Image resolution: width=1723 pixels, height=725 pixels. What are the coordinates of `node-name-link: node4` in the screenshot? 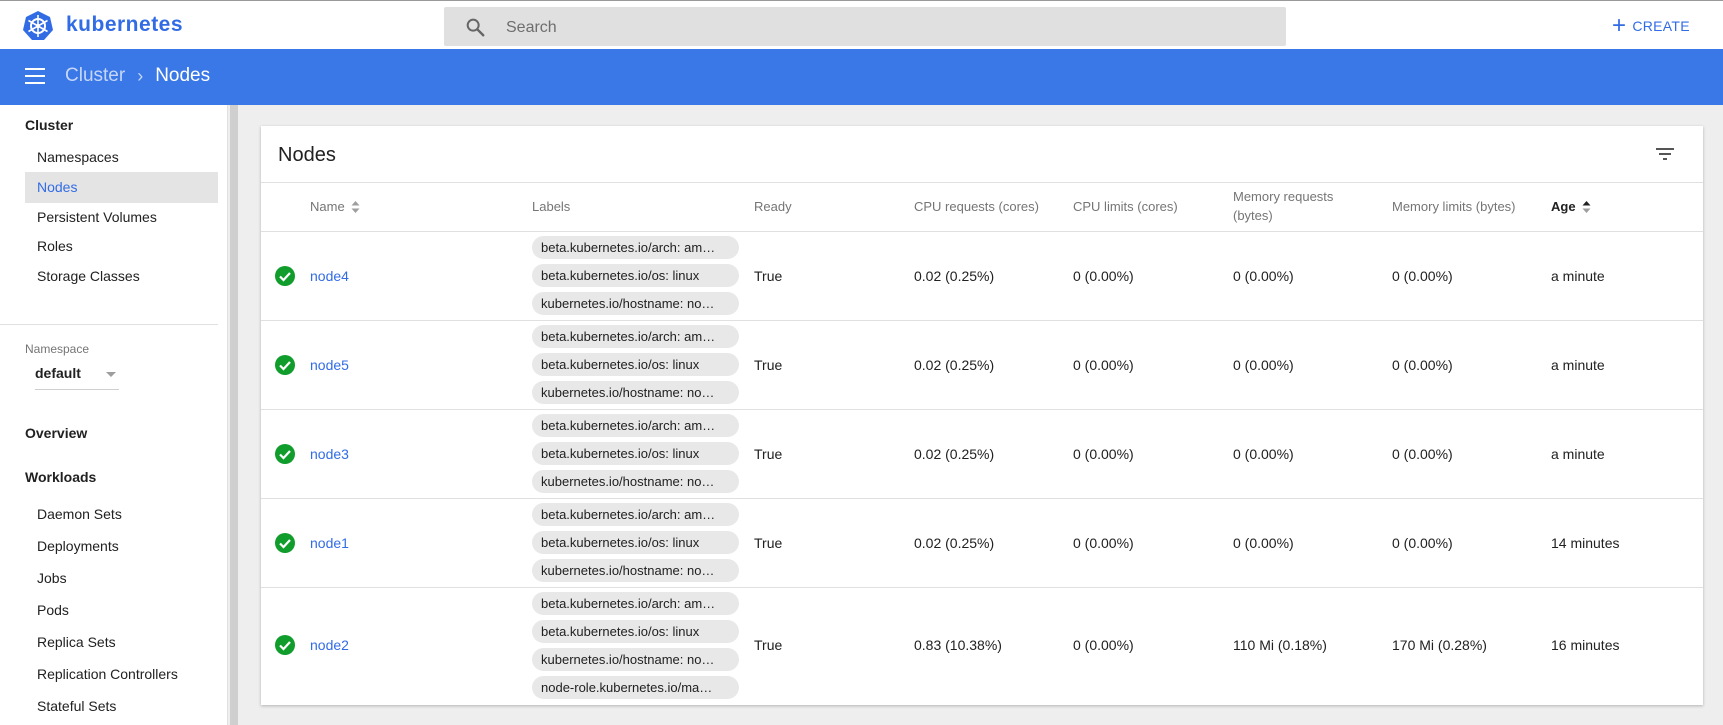 It's located at (329, 276).